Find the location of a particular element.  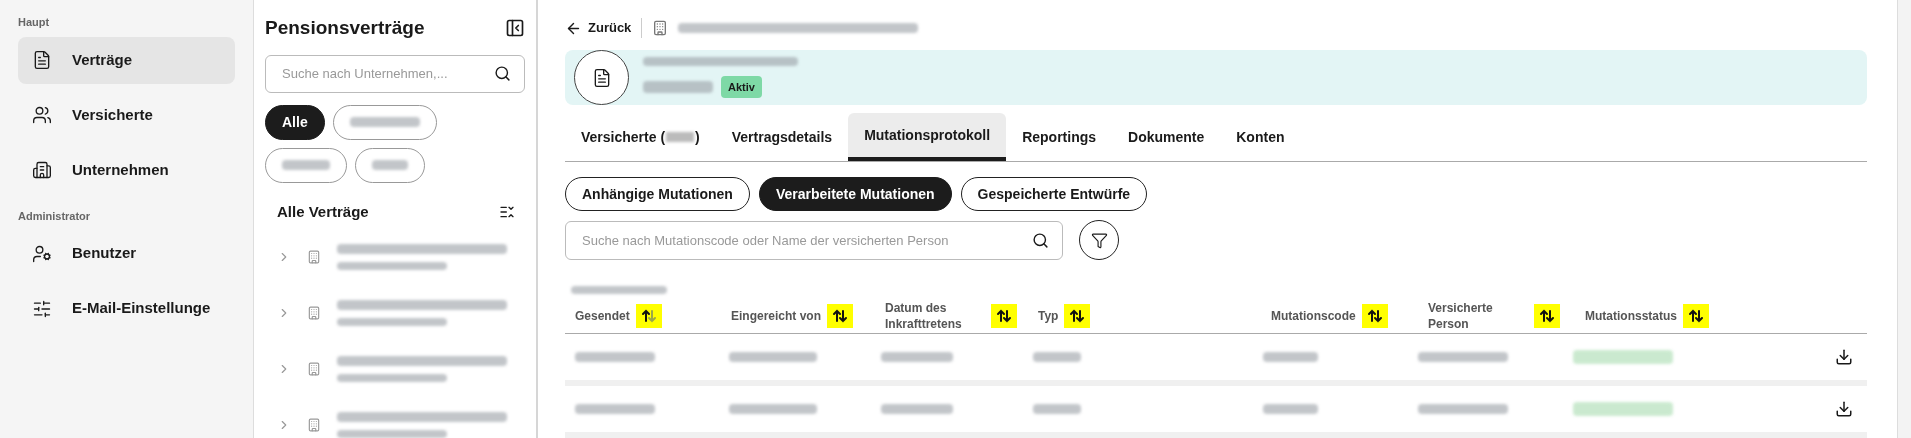

column-header: Eingereicht von is located at coordinates (776, 315).